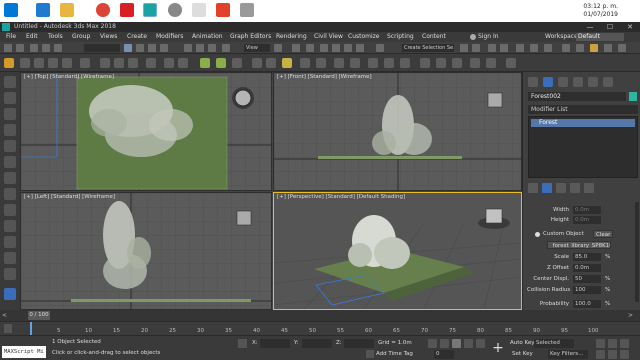 The height and width of the screenshot is (360, 640). I want to click on left-tool-10-icon, so click(10, 226).